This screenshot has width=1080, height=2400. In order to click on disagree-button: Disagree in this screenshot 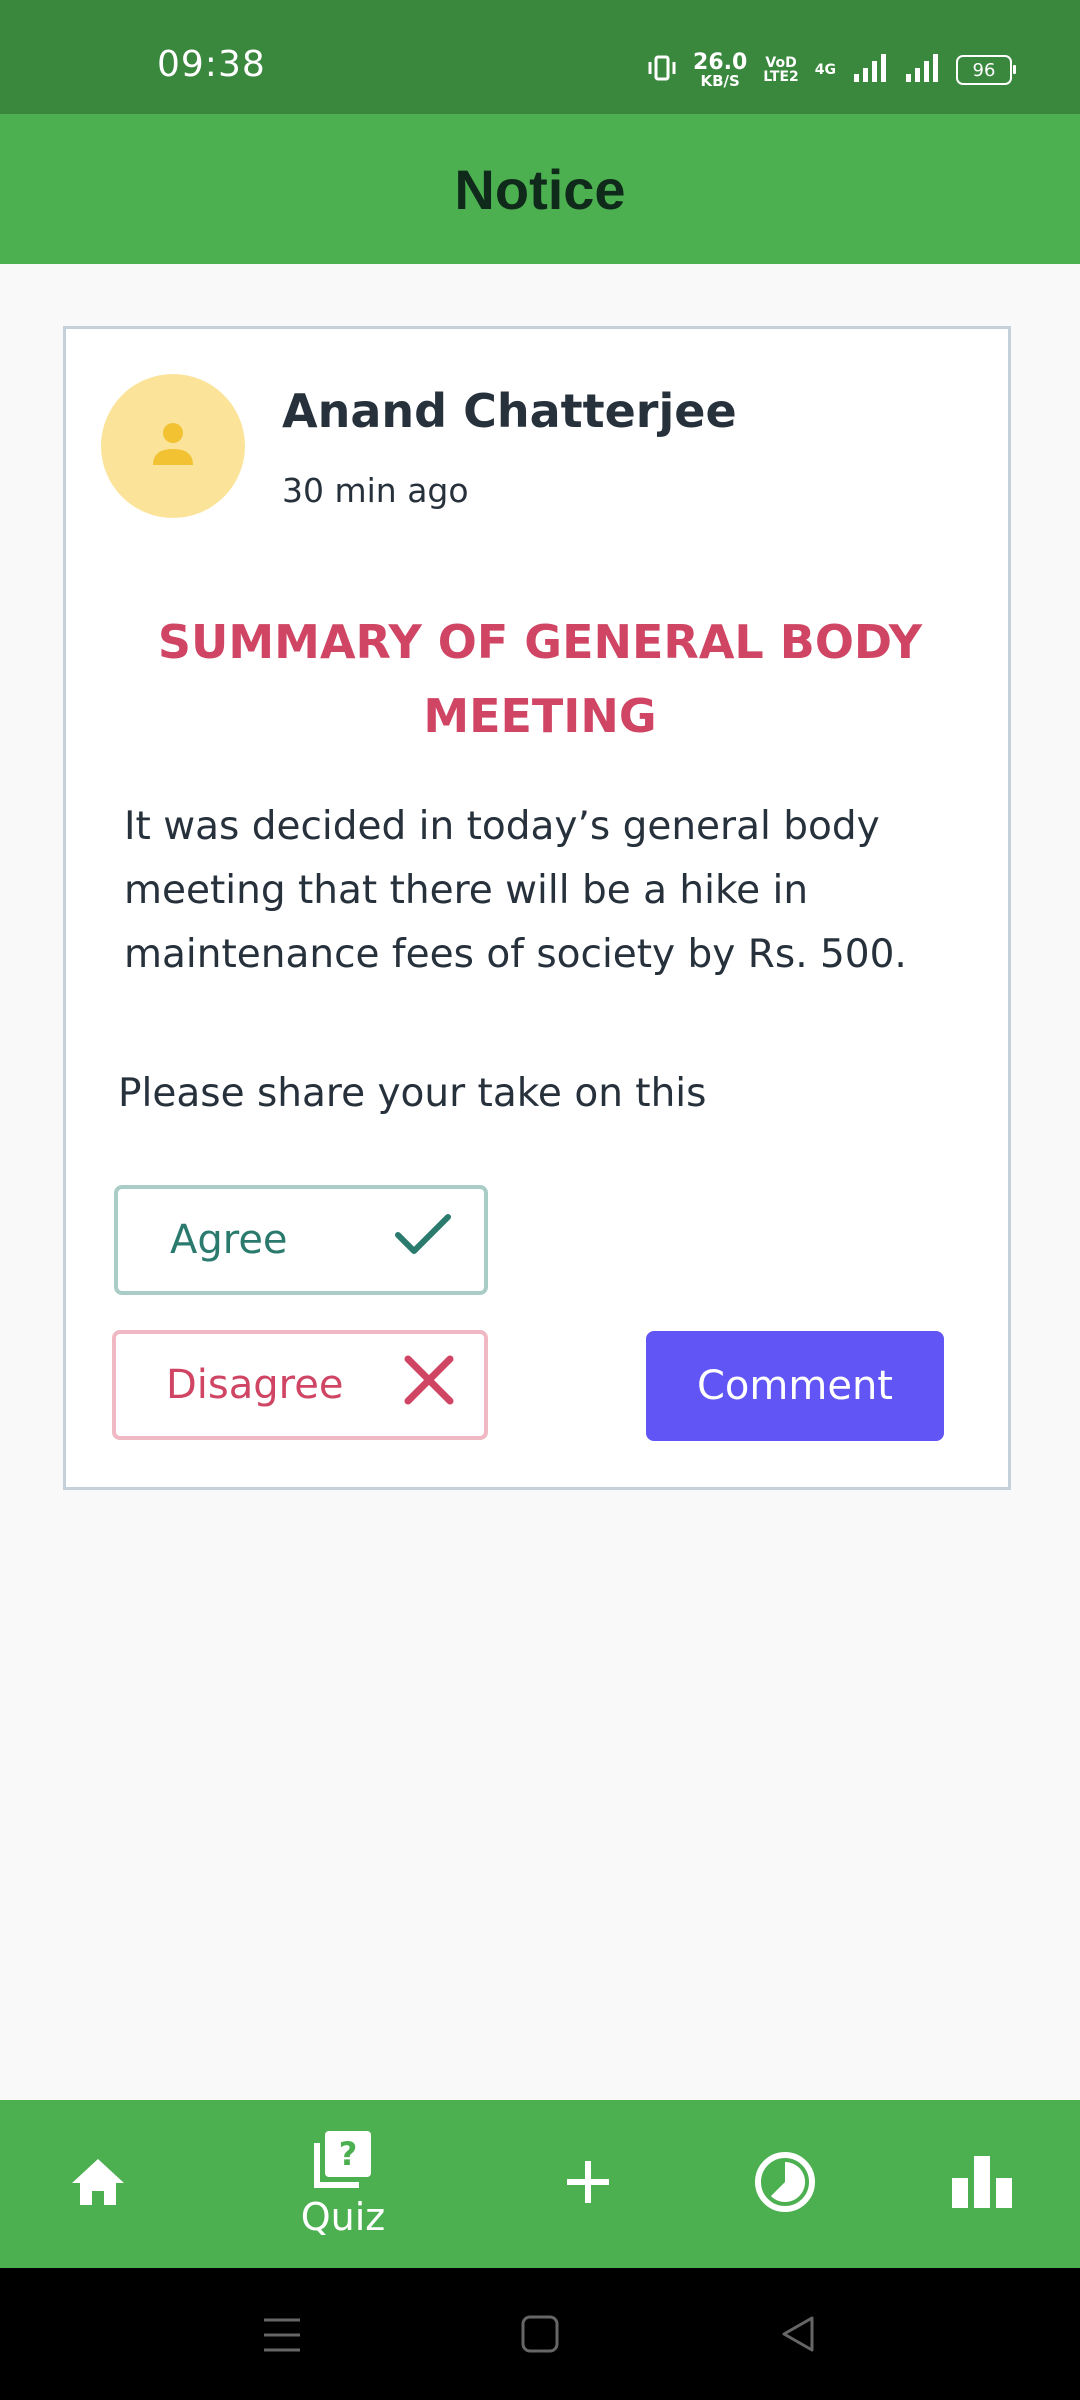, I will do `click(300, 1385)`.